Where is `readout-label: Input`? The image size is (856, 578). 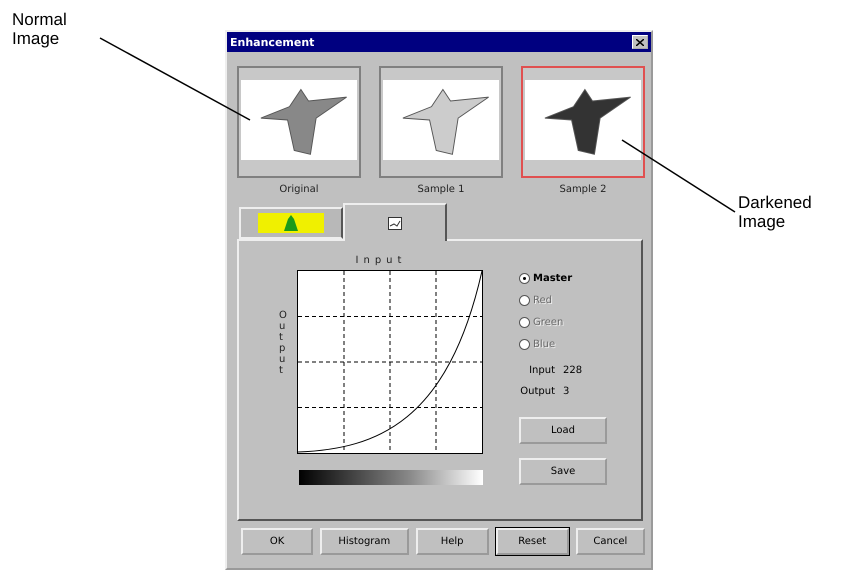 readout-label: Input is located at coordinates (541, 370).